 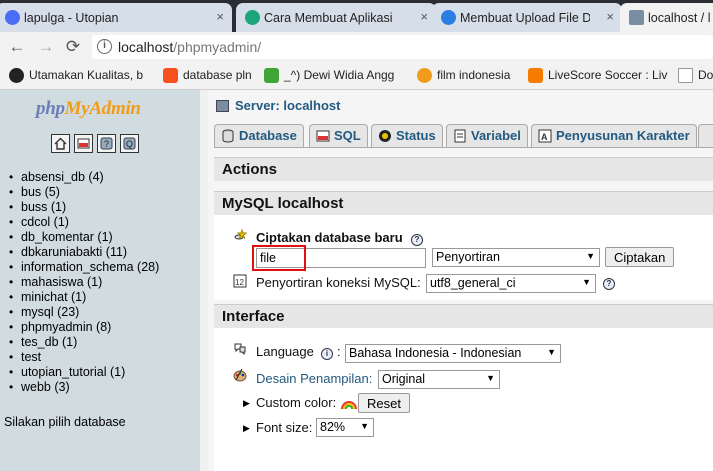 I want to click on steemit-icon, so click(x=16, y=75).